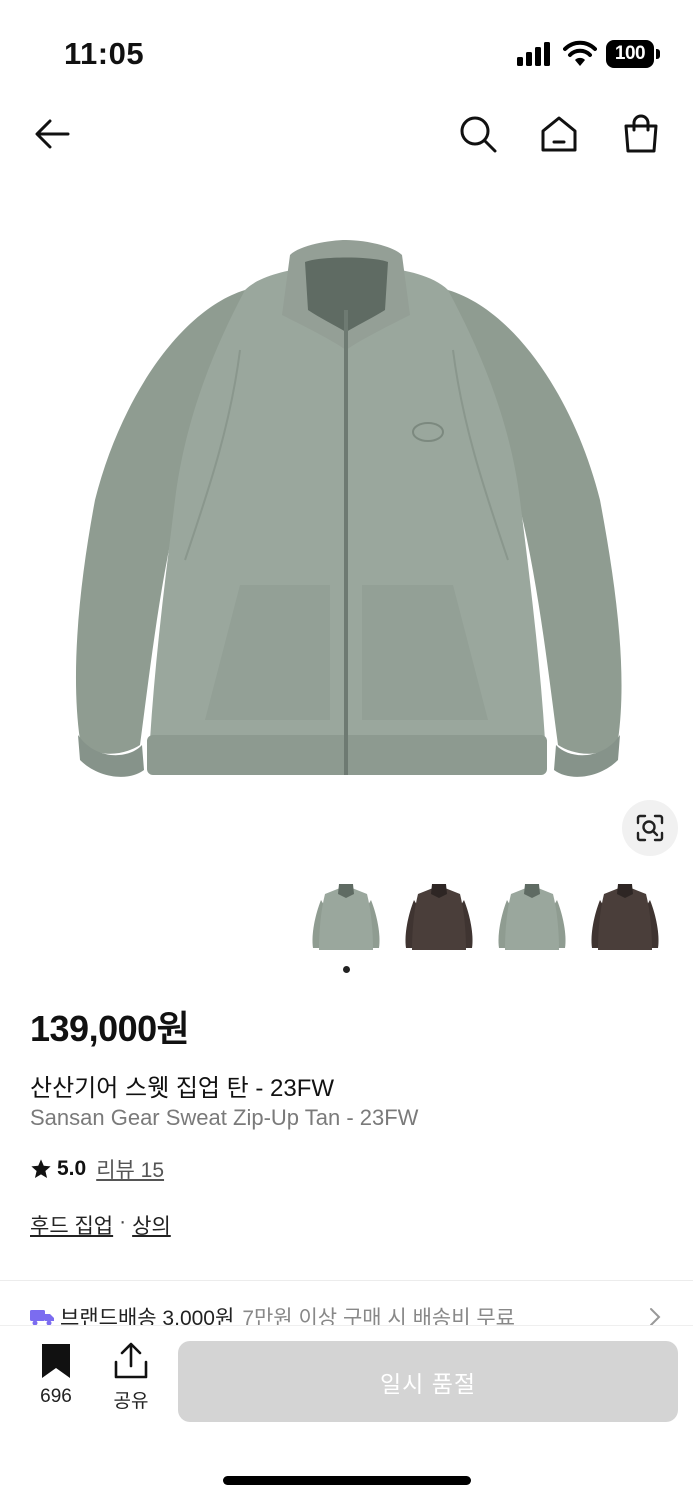 The image size is (693, 1500). I want to click on battery-level: 100, so click(630, 54).